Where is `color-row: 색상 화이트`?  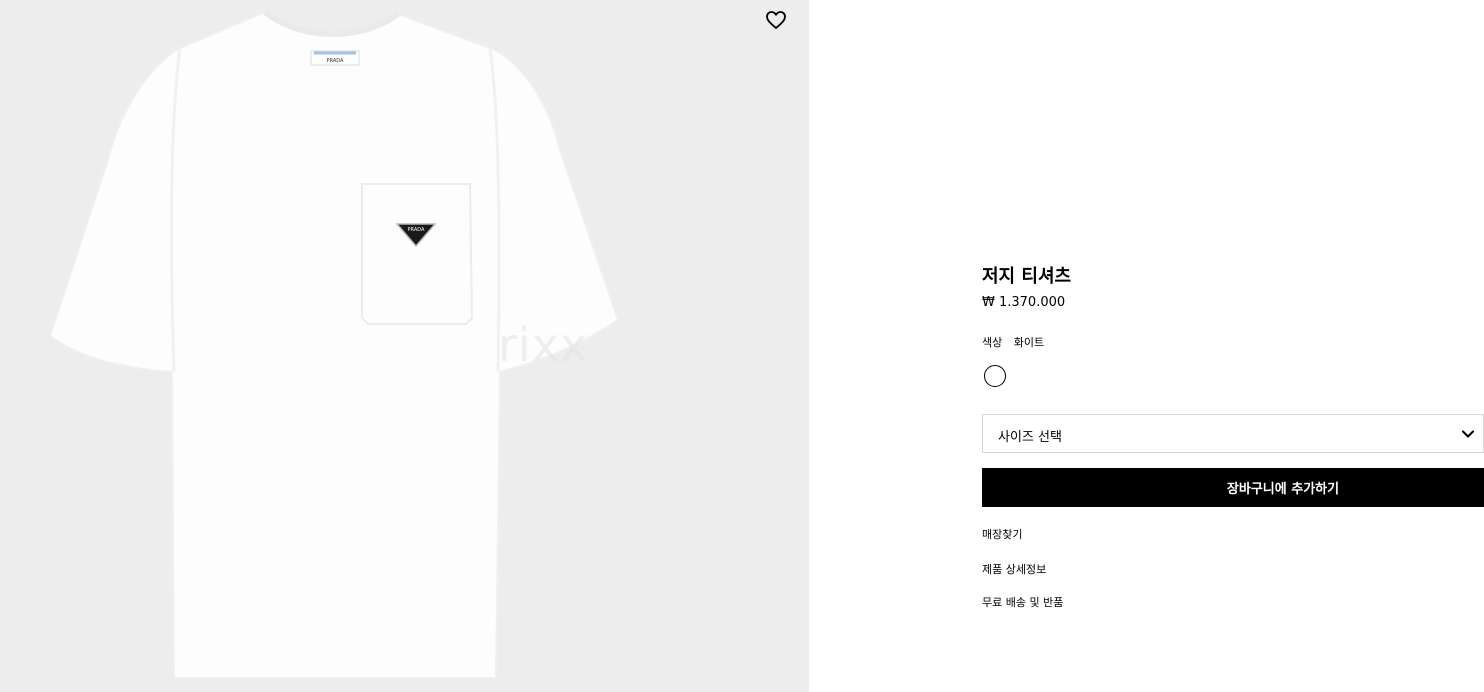
color-row: 색상 화이트 is located at coordinates (1013, 342).